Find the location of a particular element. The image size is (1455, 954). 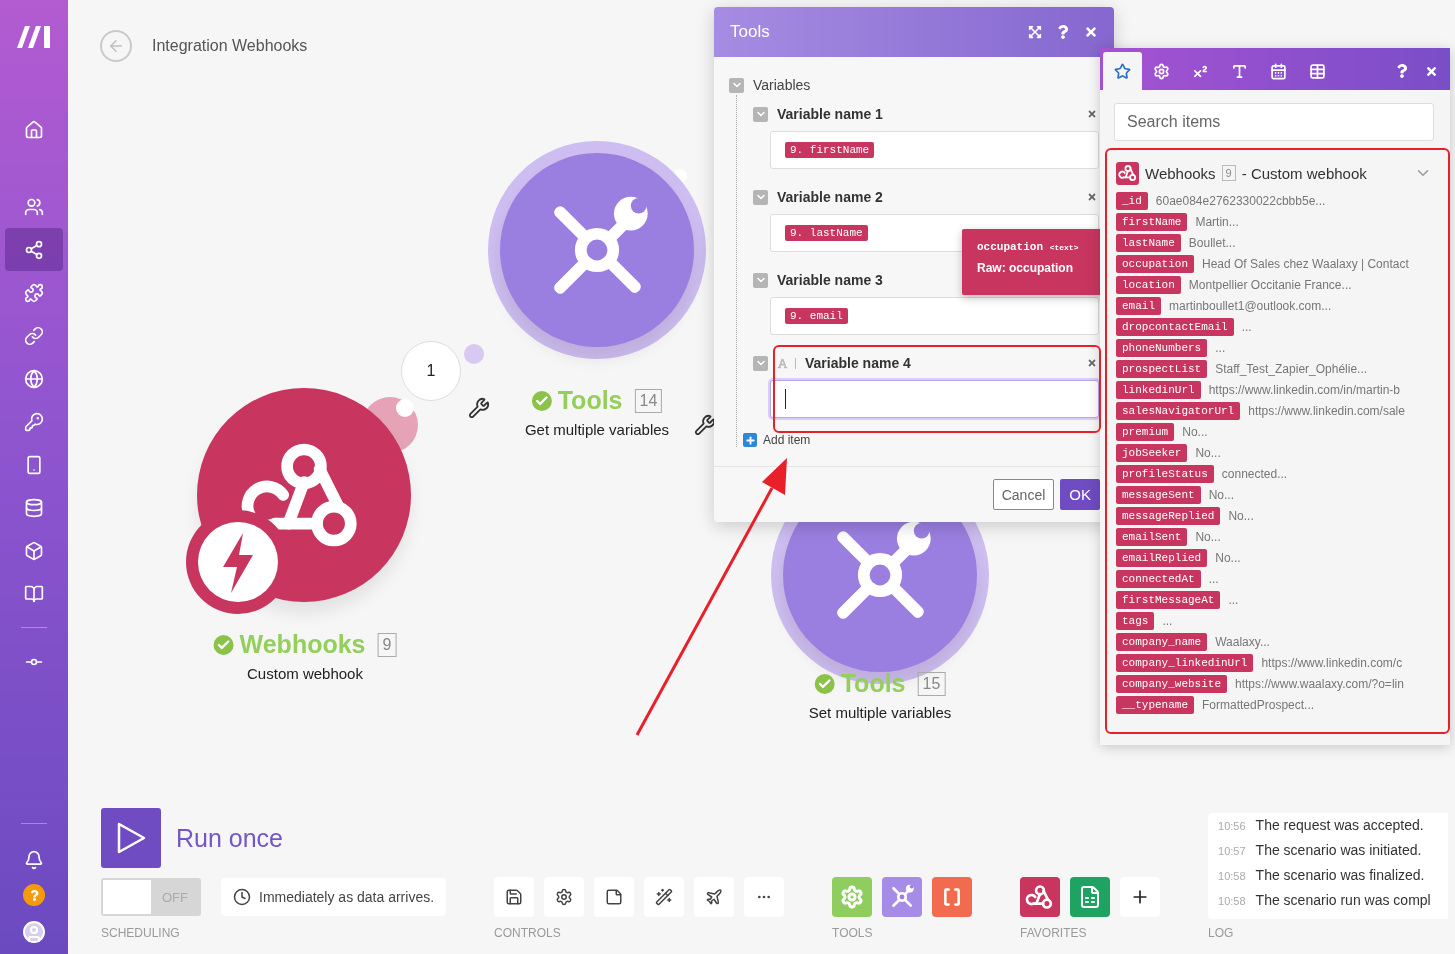

help-icon is located at coordinates (34, 895).